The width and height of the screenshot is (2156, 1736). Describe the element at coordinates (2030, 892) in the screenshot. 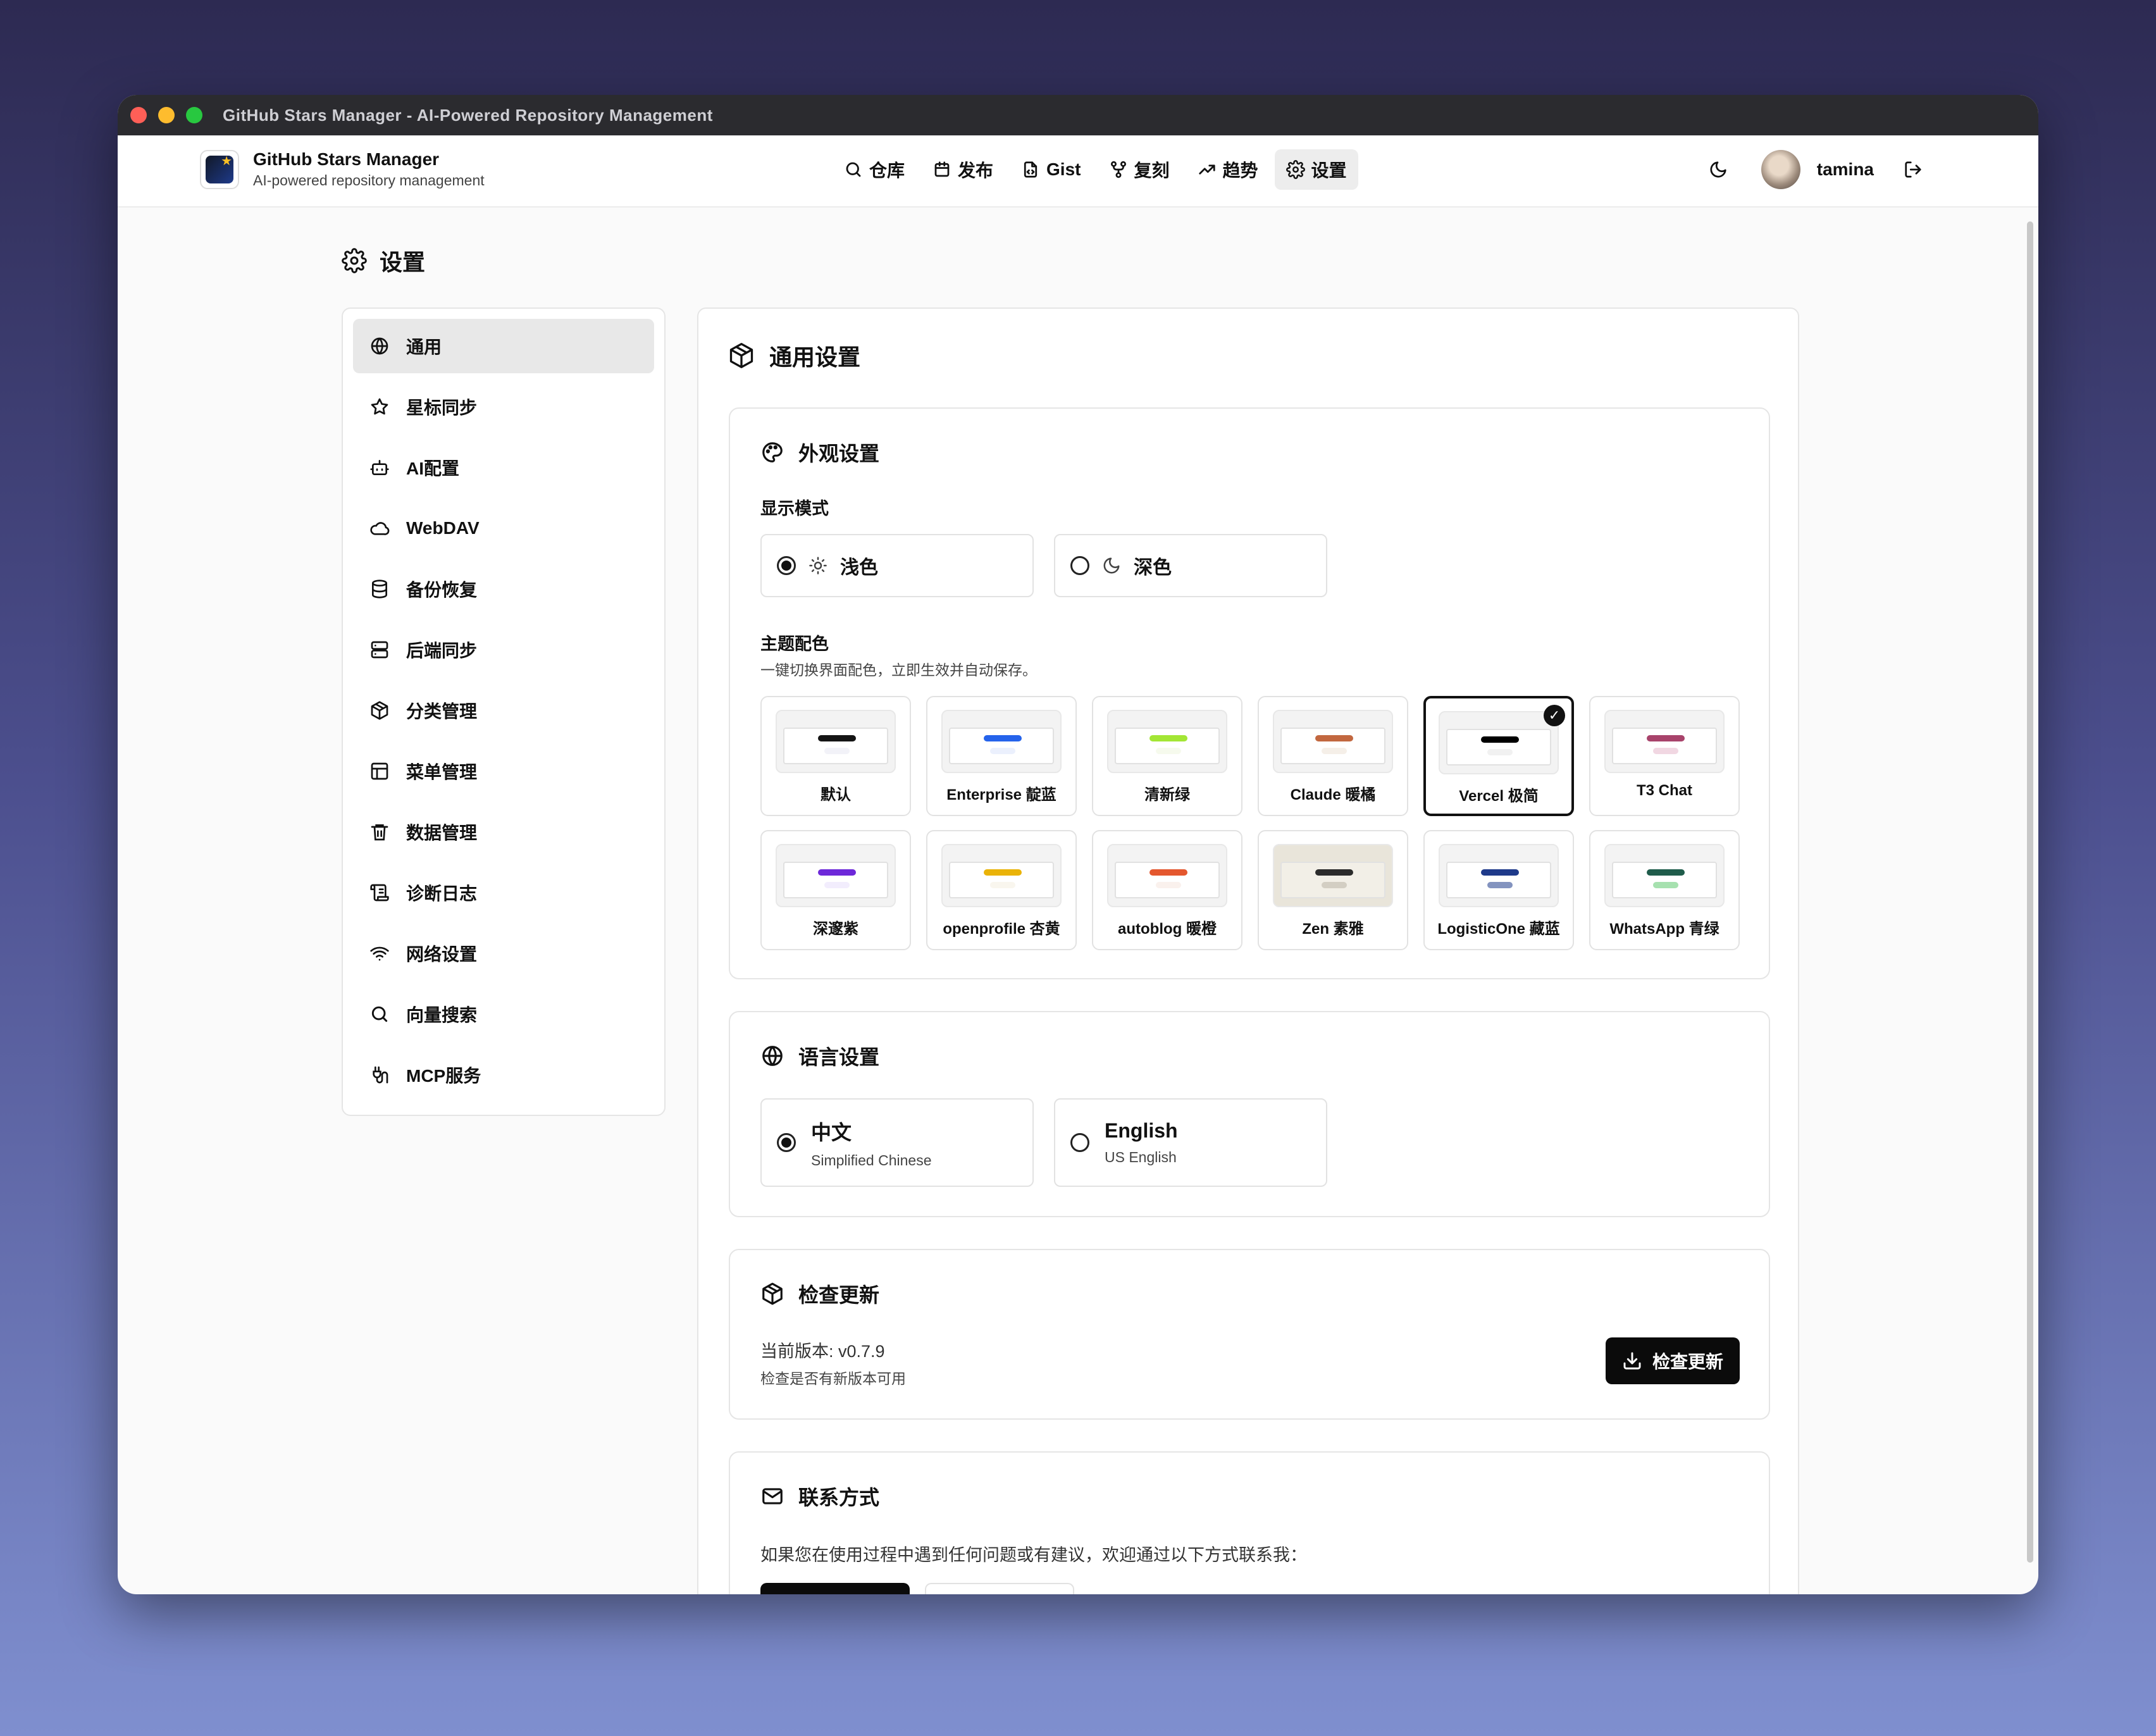

I see `scrollbar` at that location.